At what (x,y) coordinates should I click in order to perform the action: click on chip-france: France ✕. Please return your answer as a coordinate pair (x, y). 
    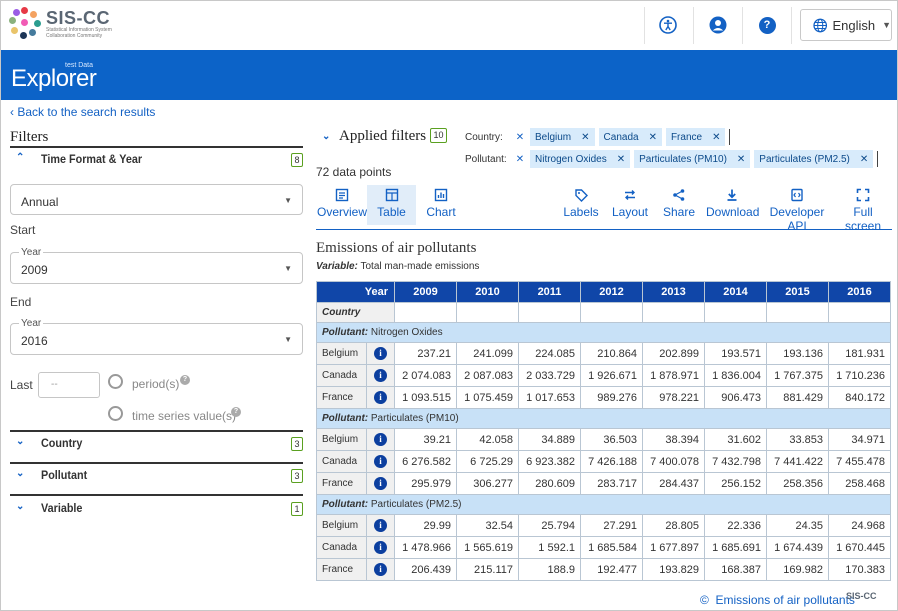
    Looking at the image, I should click on (695, 137).